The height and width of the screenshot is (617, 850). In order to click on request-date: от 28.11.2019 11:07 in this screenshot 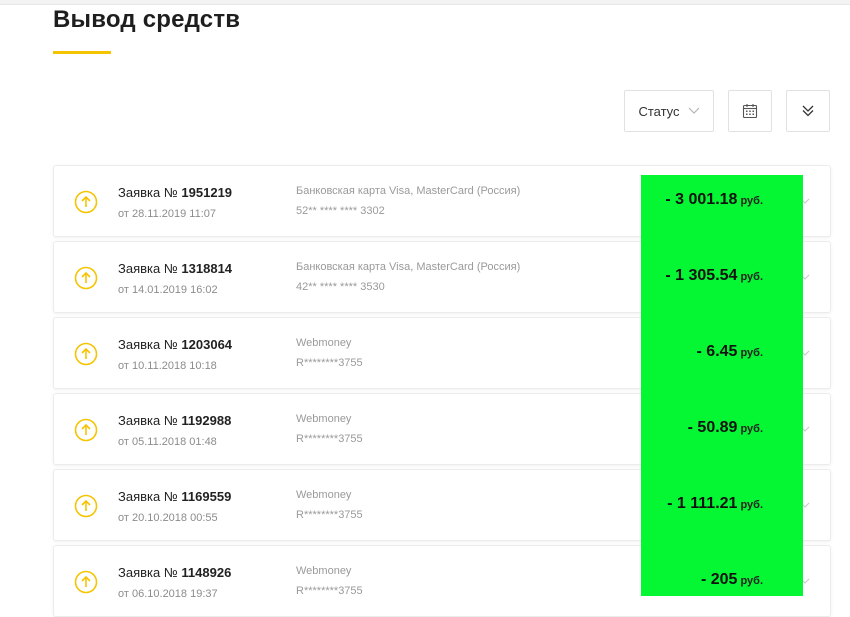, I will do `click(167, 214)`.